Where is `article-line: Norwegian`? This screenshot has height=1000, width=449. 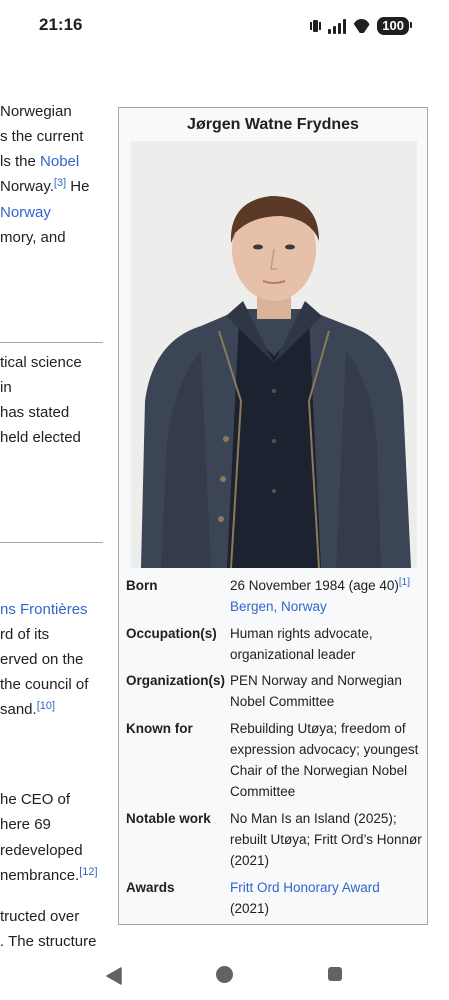
article-line: Norwegian is located at coordinates (36, 111).